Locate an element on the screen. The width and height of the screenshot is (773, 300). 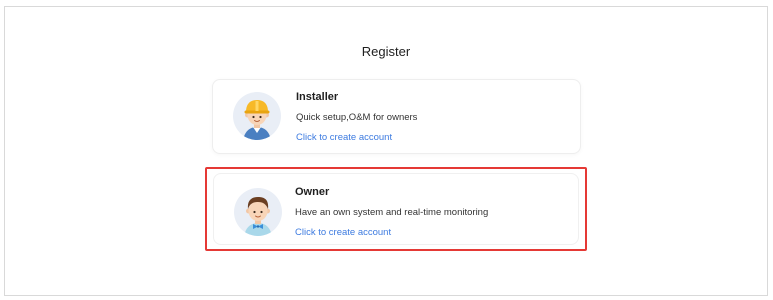
installer-role-title: Installer is located at coordinates (317, 97).